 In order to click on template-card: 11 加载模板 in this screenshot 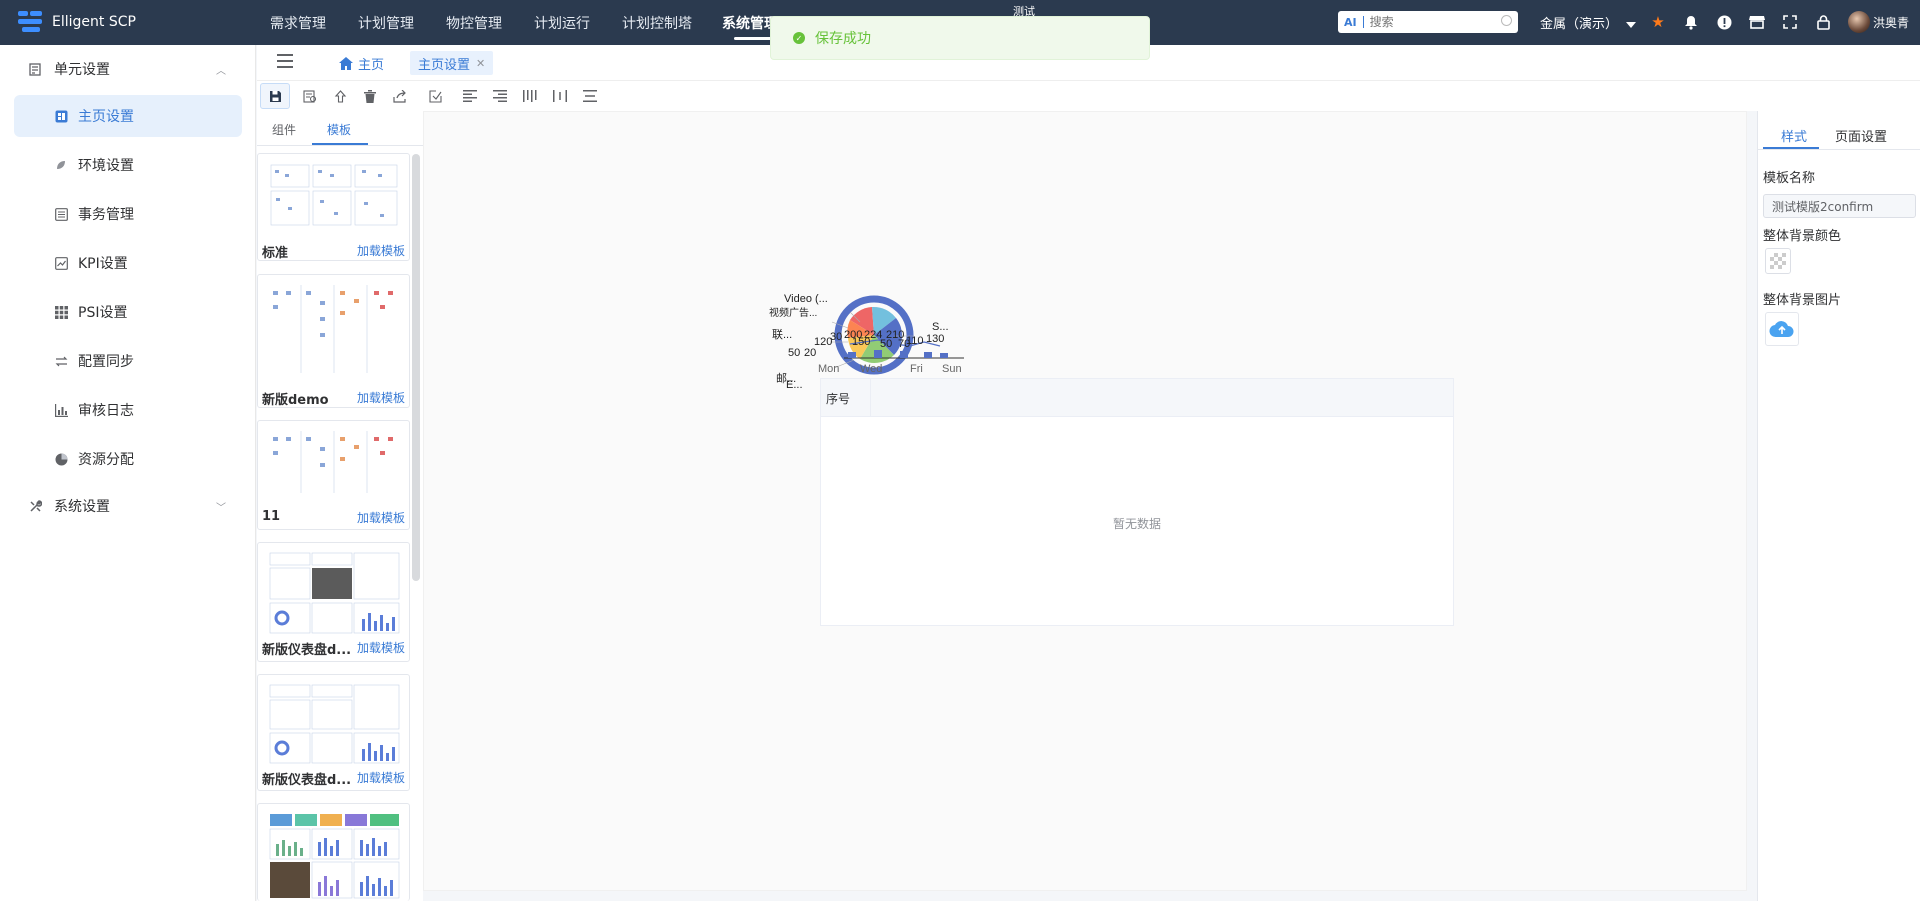, I will do `click(333, 475)`.